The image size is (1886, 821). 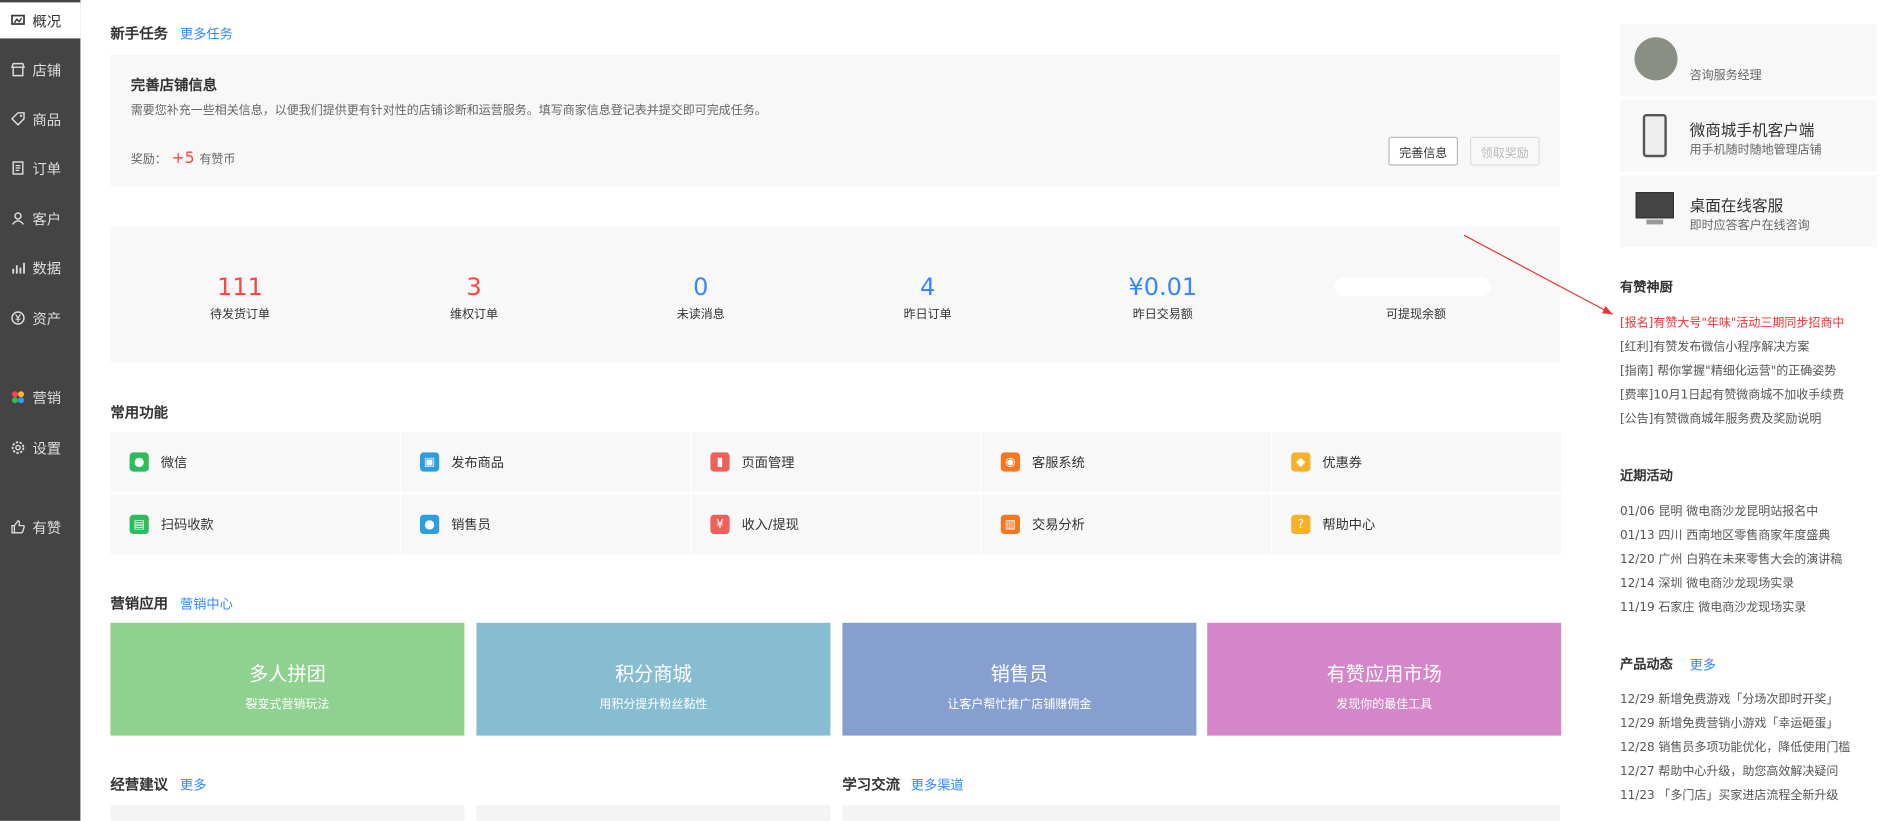 I want to click on sidebar-item-customers: 客户, so click(x=40, y=218).